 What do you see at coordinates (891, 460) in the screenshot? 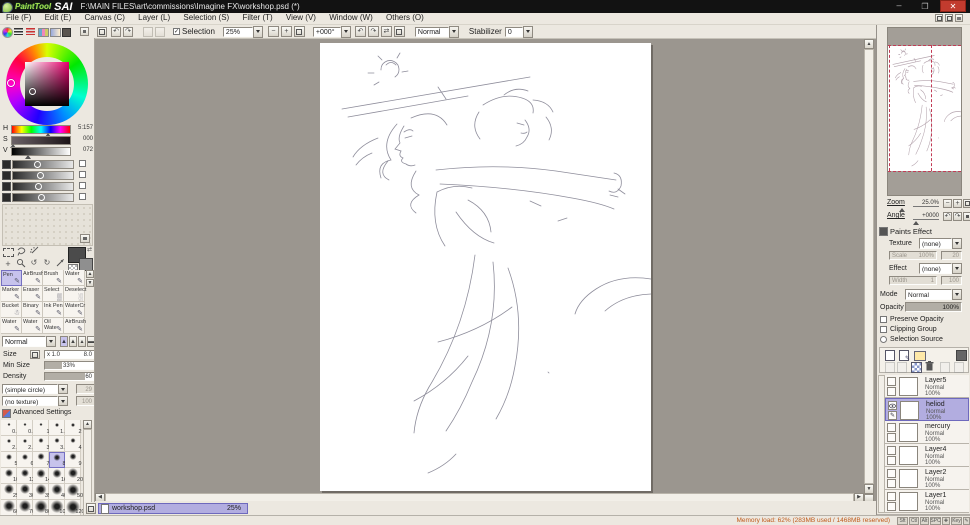
I see `layer4-lock-checkbox` at bounding box center [891, 460].